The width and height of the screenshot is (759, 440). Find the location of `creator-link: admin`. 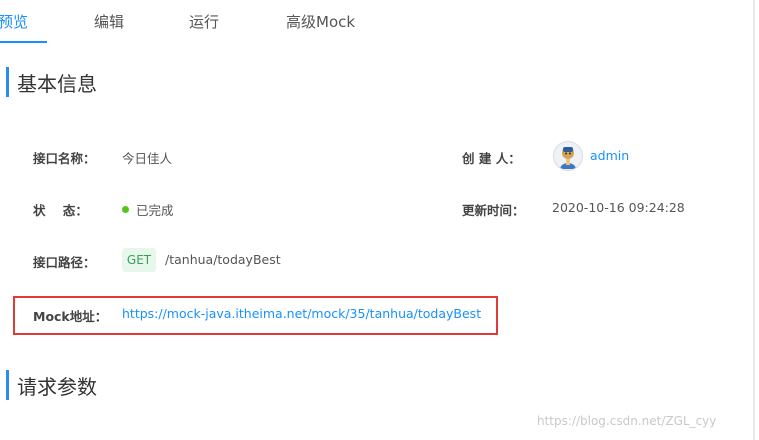

creator-link: admin is located at coordinates (609, 155).